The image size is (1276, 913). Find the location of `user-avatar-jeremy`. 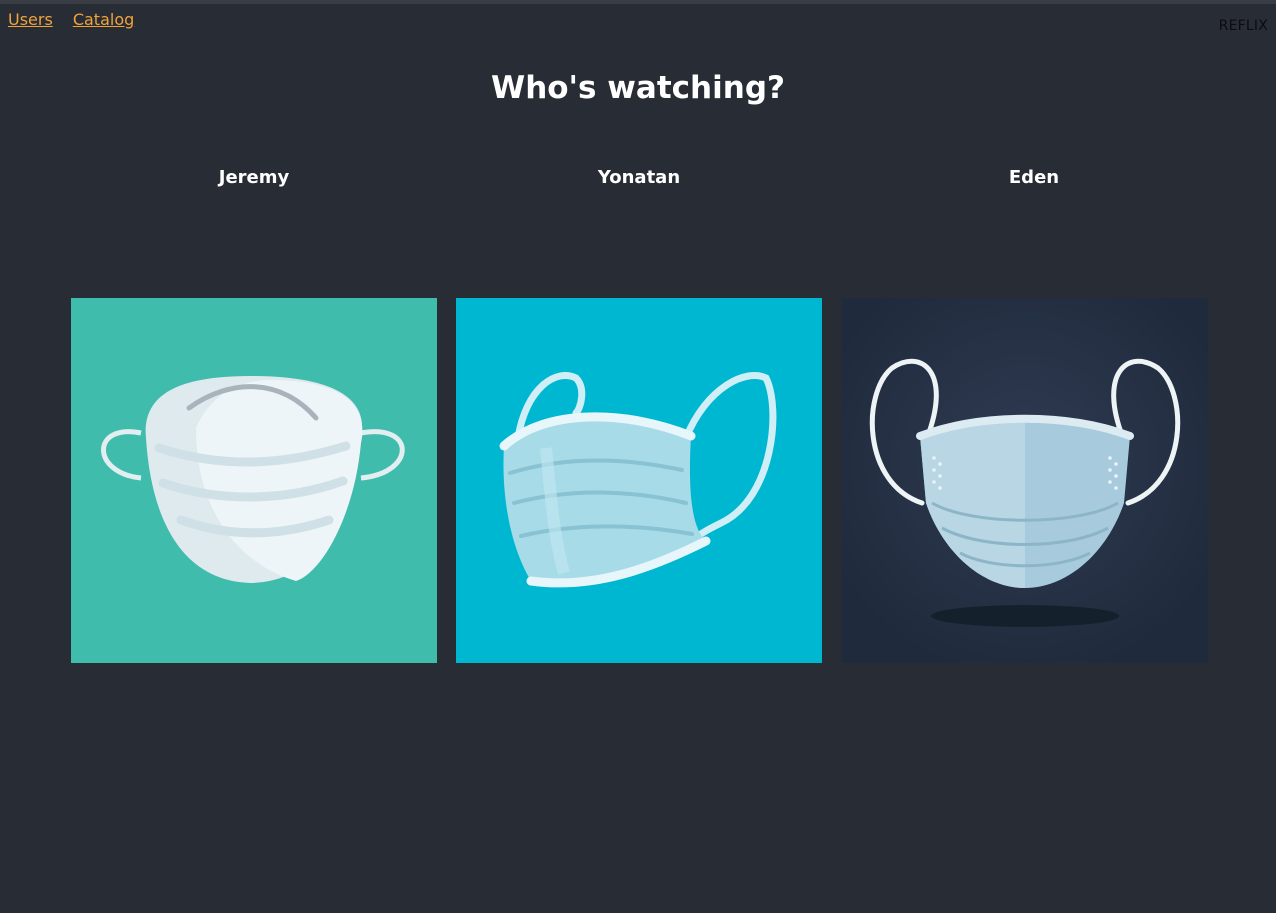

user-avatar-jeremy is located at coordinates (254, 480).